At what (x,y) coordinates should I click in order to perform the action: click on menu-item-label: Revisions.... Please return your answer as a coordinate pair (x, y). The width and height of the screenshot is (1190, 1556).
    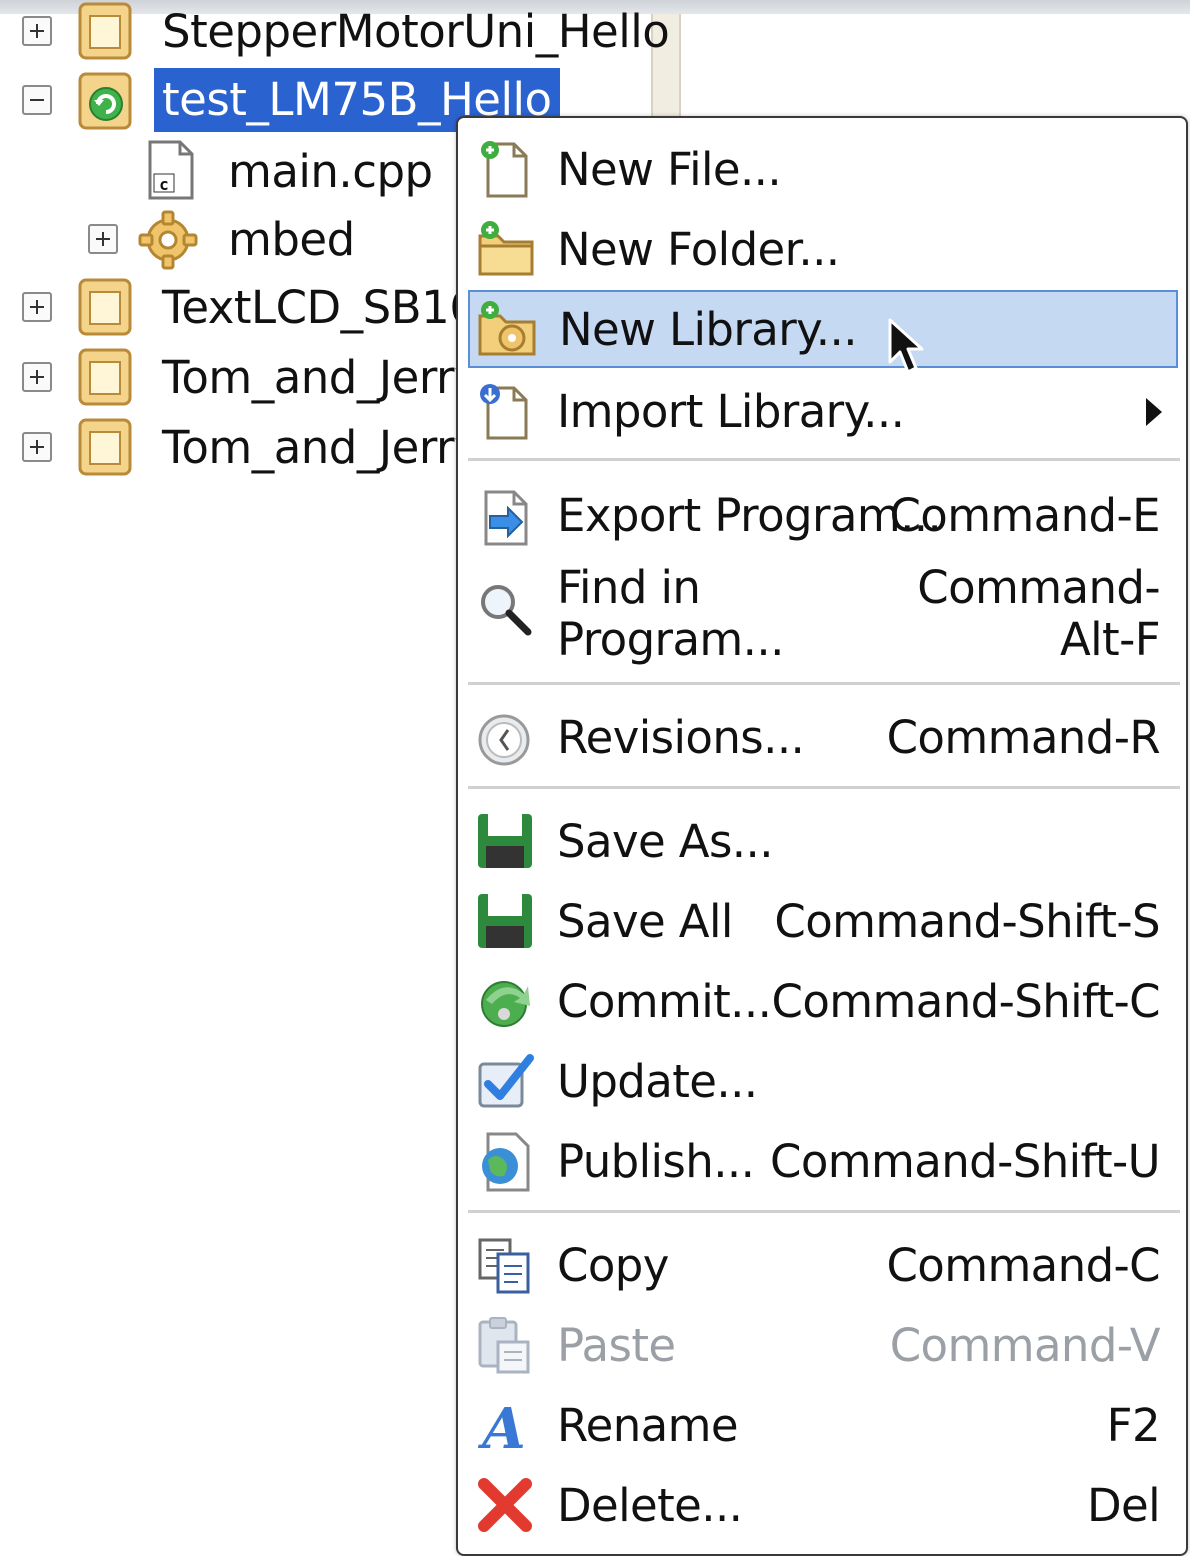
    Looking at the image, I should click on (681, 737).